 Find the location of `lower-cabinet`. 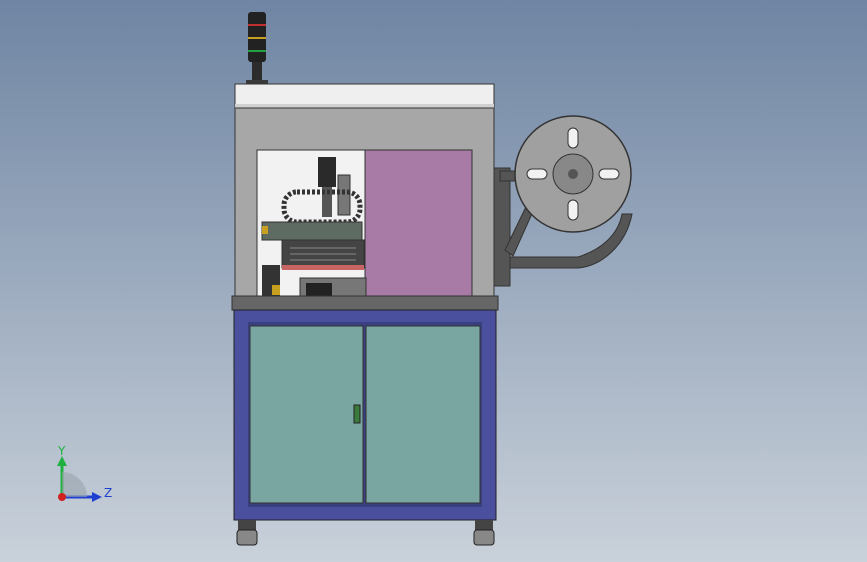

lower-cabinet is located at coordinates (365, 415).